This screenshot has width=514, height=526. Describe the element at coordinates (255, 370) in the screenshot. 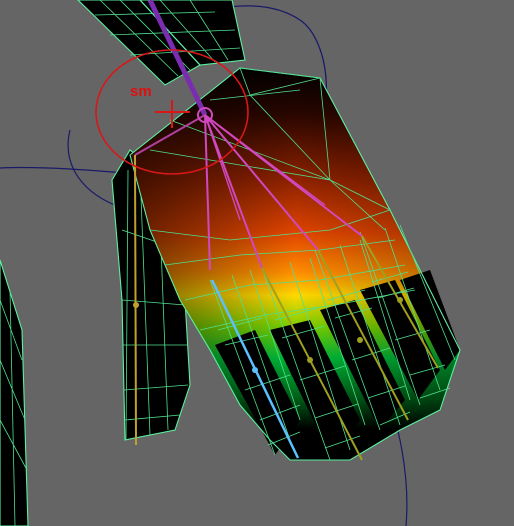

I see `index-joint` at that location.